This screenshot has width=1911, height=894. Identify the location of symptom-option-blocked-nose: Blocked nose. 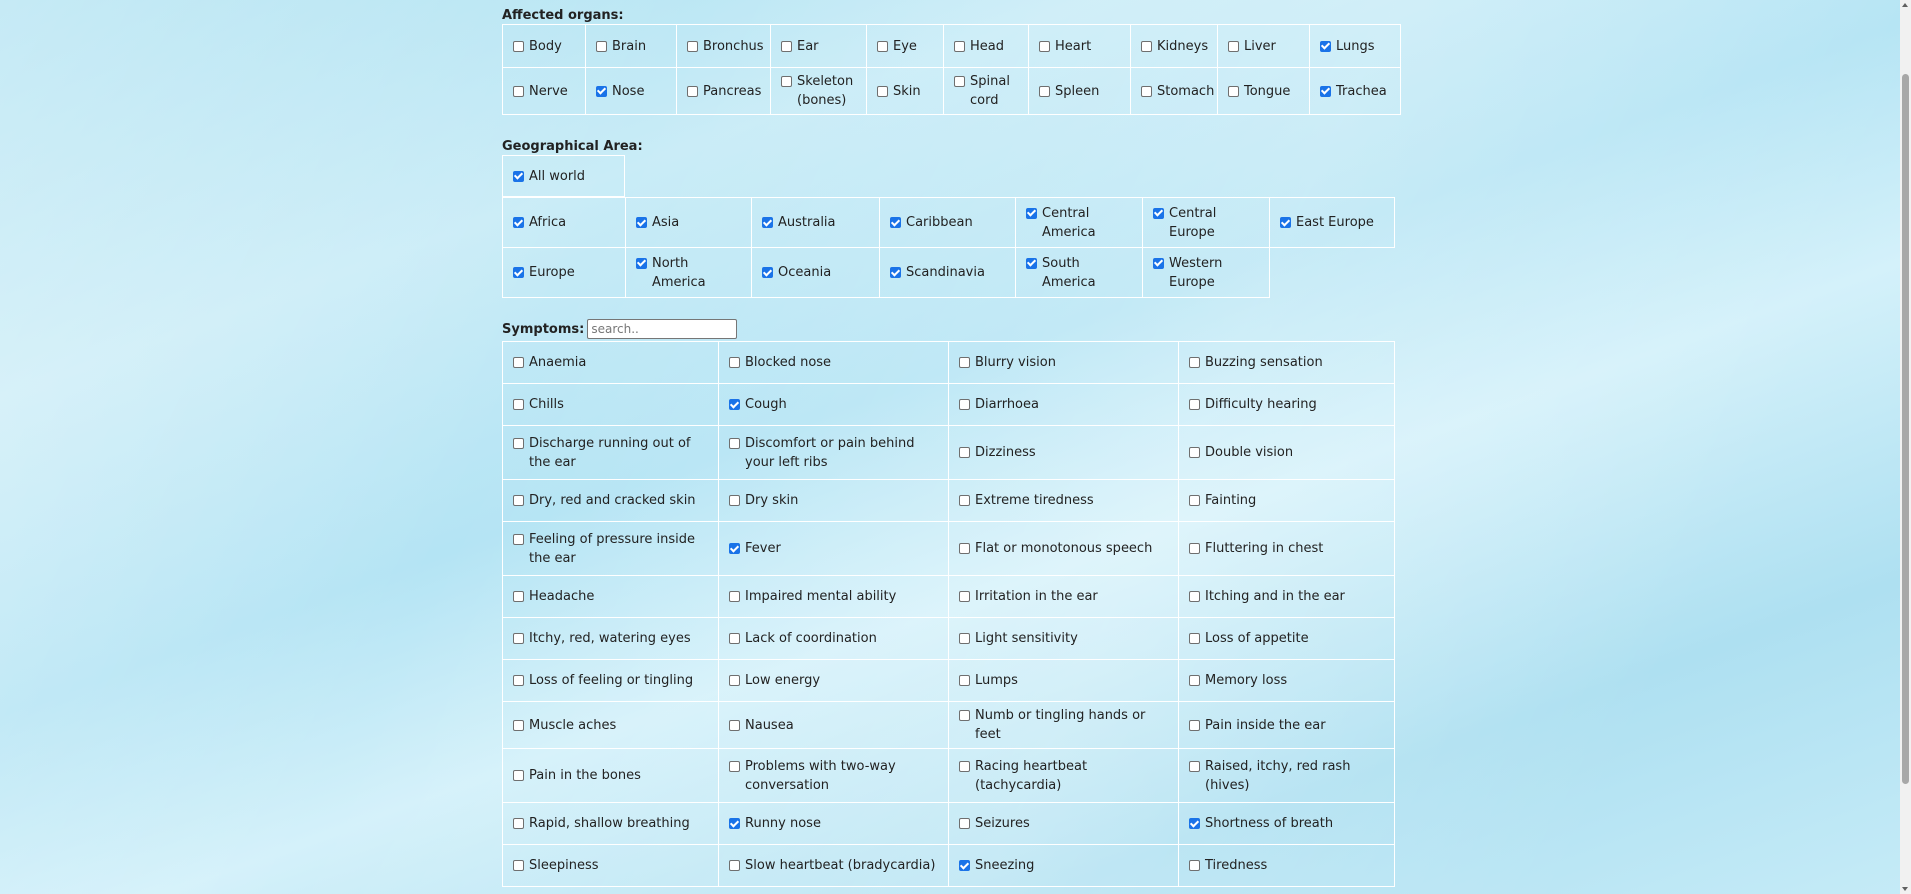
(835, 362).